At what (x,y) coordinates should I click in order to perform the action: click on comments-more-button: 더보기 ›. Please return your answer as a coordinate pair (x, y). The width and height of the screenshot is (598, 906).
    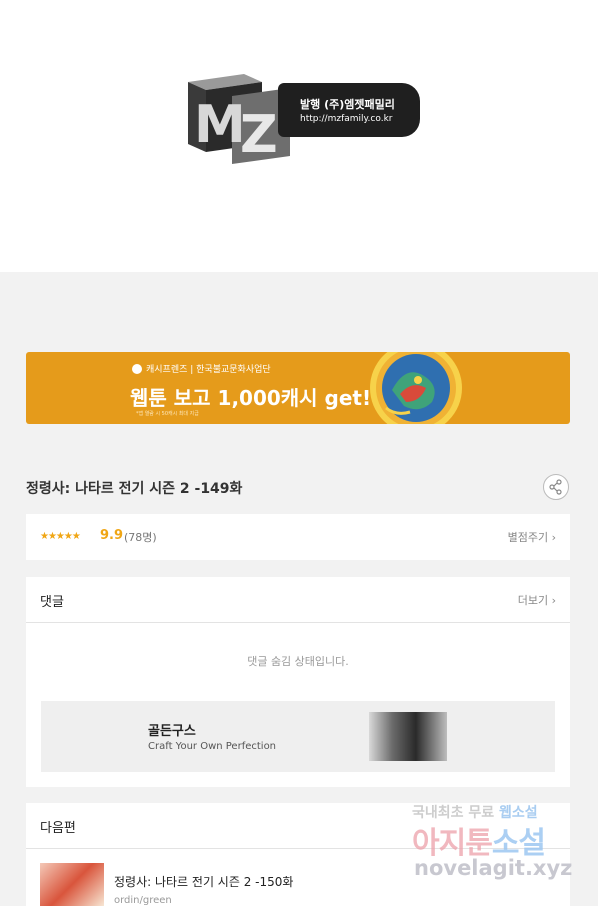
    Looking at the image, I should click on (537, 600).